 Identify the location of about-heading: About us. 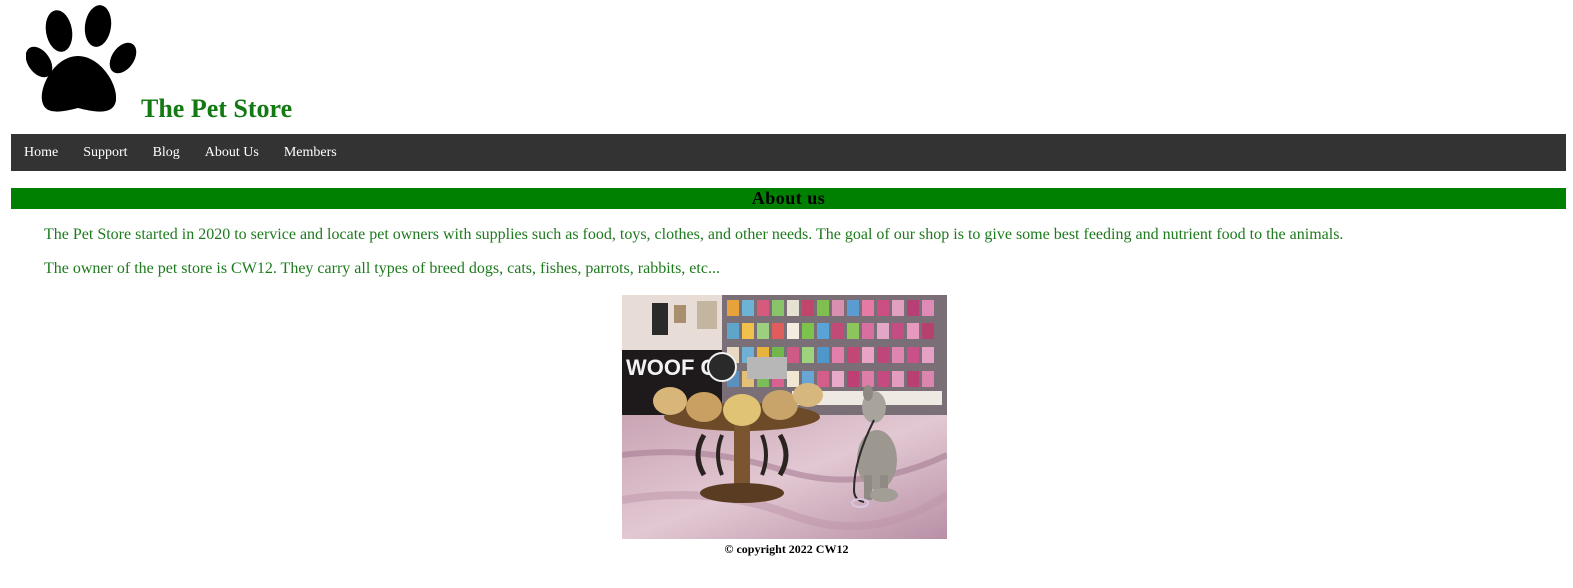
(788, 198).